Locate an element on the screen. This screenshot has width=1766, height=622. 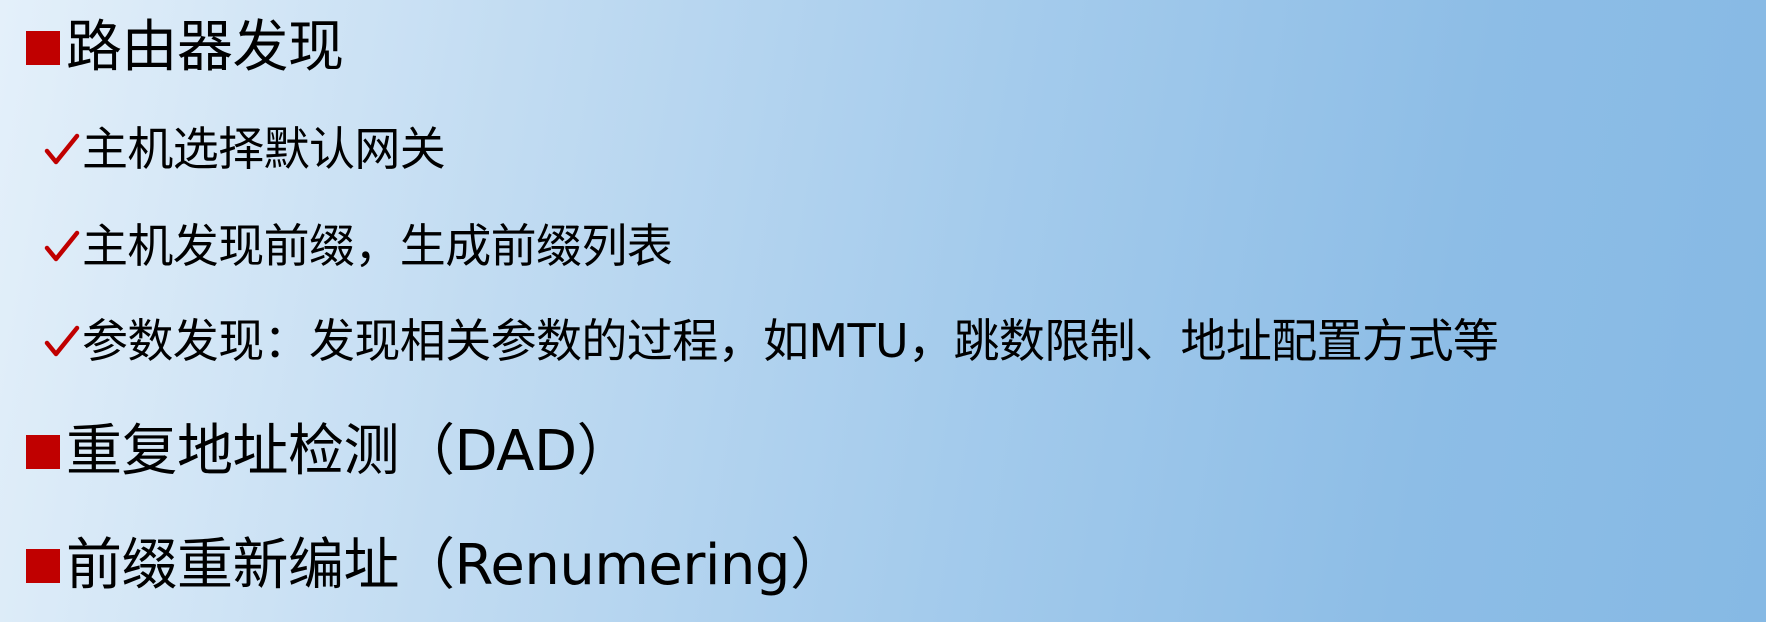
list-item-text: 路由器发现 is located at coordinates (205, 47).